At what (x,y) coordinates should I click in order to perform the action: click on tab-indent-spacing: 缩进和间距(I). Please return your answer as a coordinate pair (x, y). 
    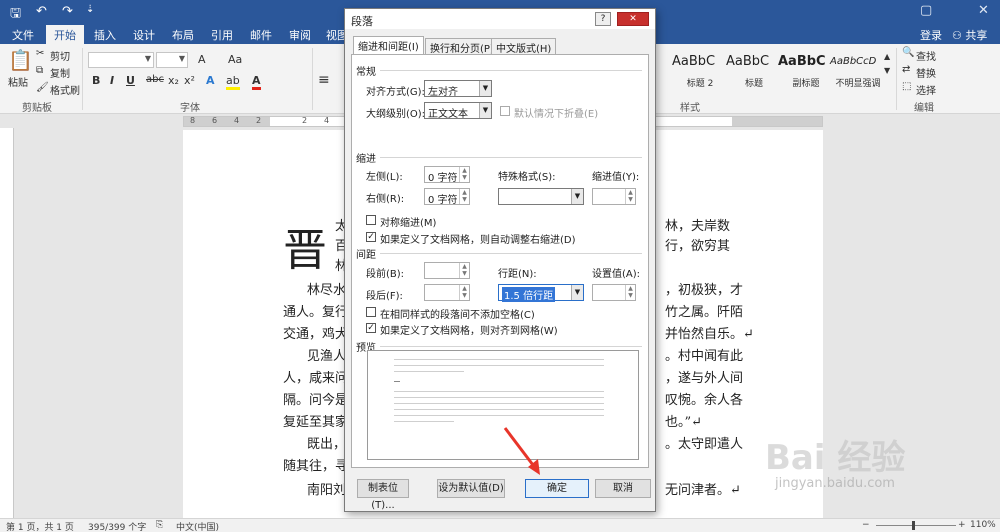
    Looking at the image, I should click on (388, 45).